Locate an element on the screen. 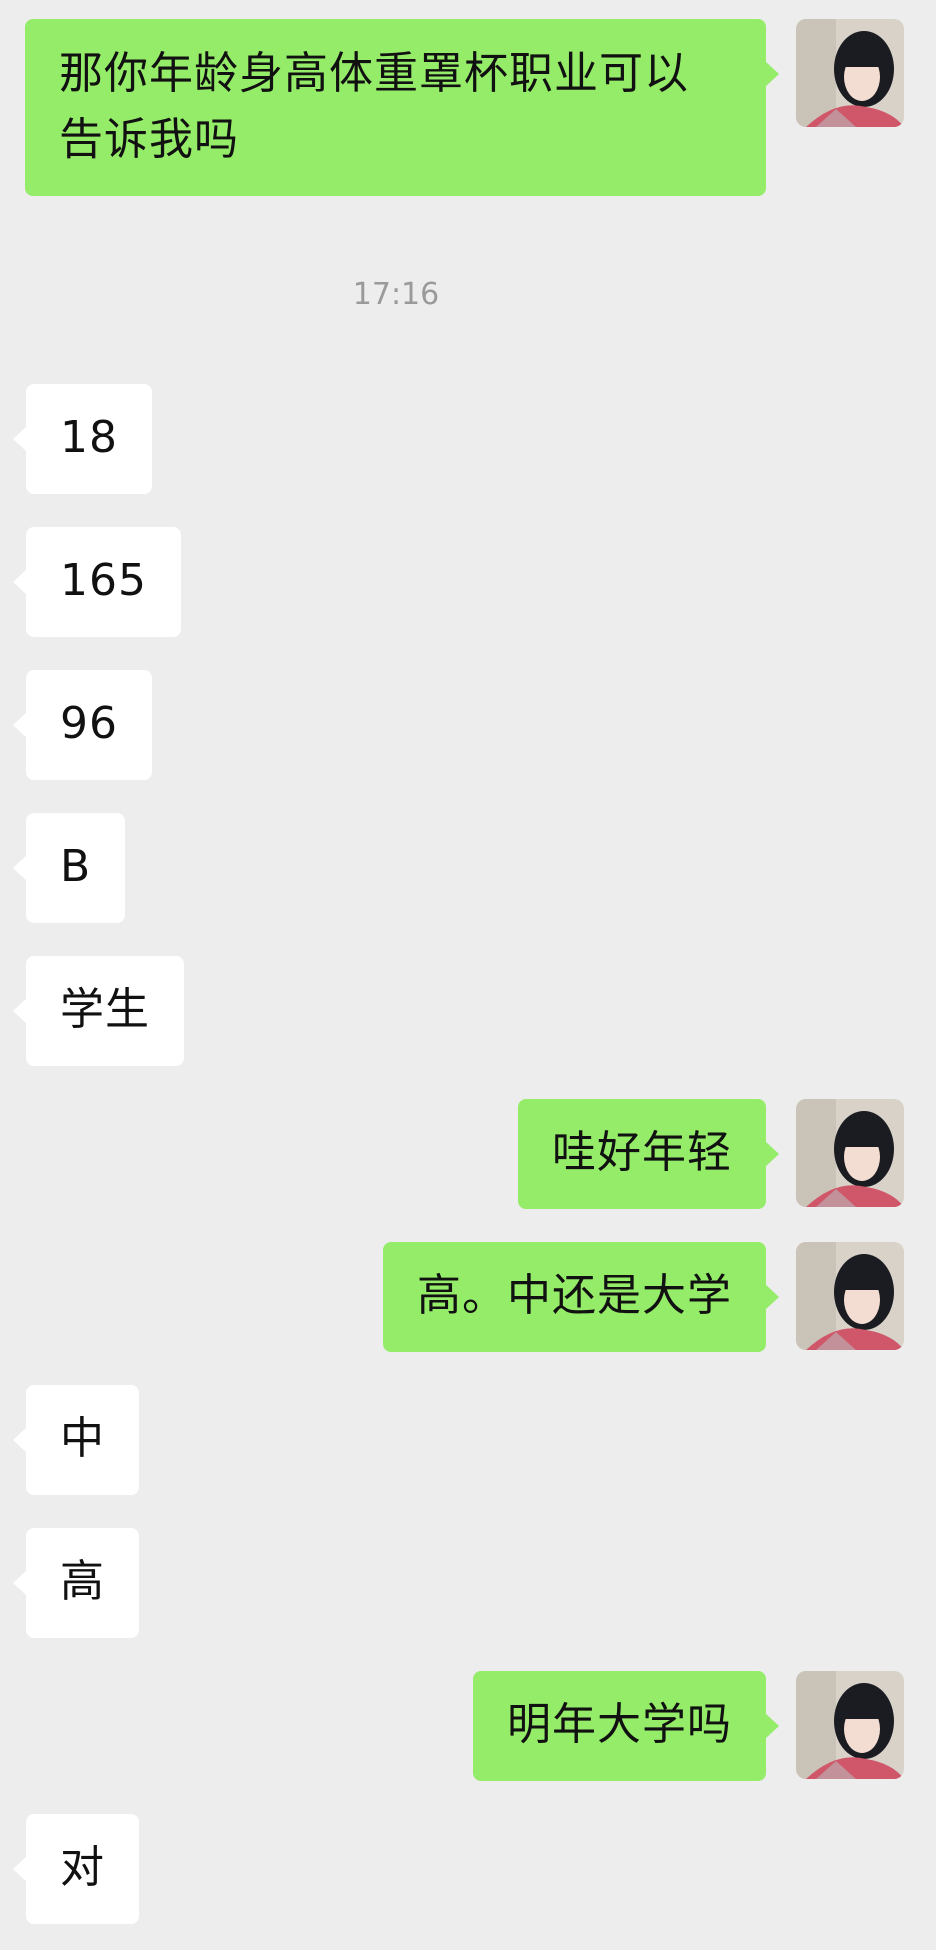 This screenshot has width=936, height=1950. incoming-message-bubble: B is located at coordinates (69, 868).